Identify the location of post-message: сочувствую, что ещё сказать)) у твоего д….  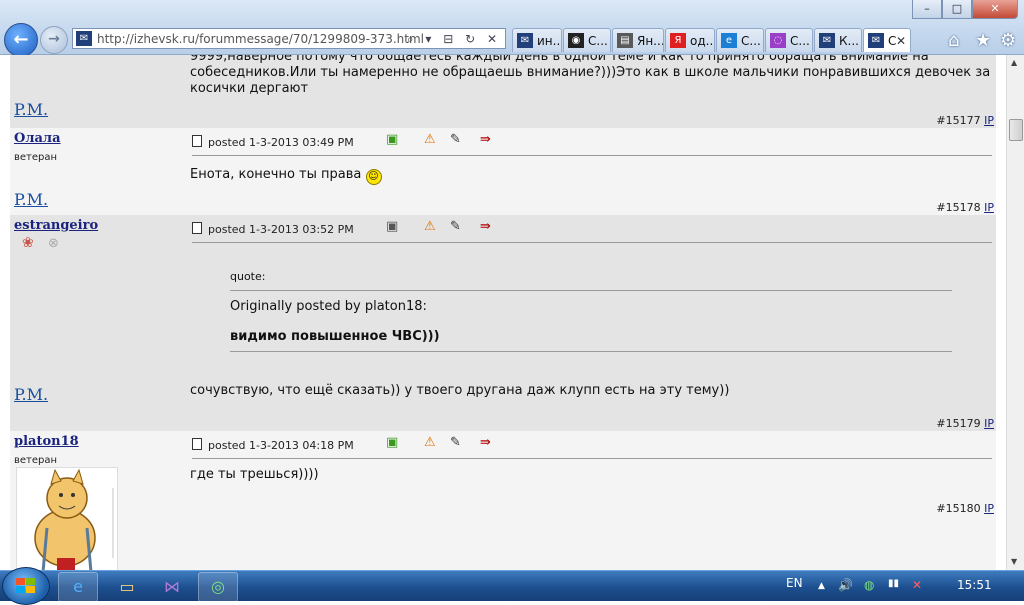
(460, 390).